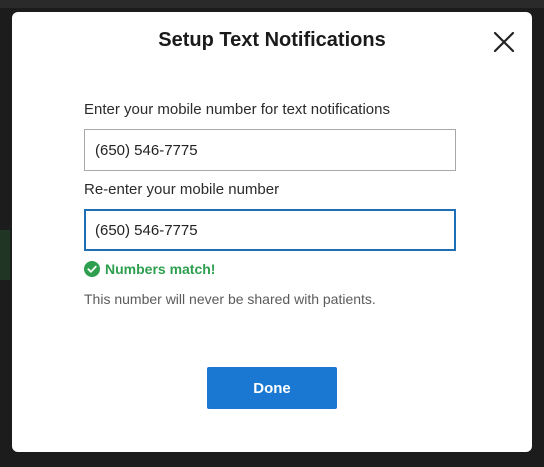 This screenshot has width=544, height=467. What do you see at coordinates (272, 388) in the screenshot?
I see `done-button: Done` at bounding box center [272, 388].